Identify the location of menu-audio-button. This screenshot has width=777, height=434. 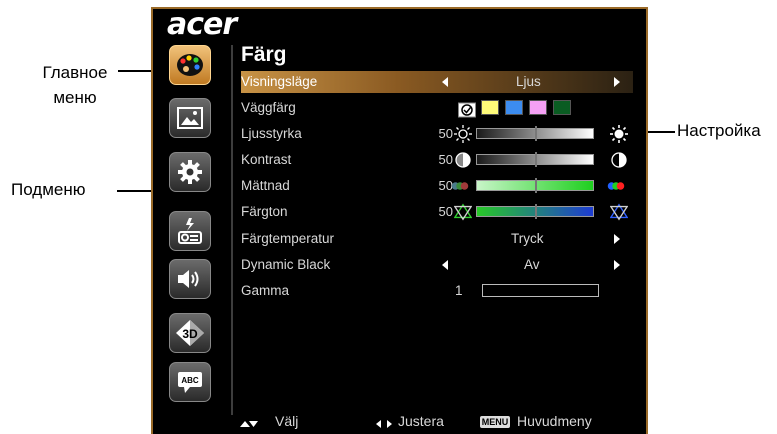
(190, 279).